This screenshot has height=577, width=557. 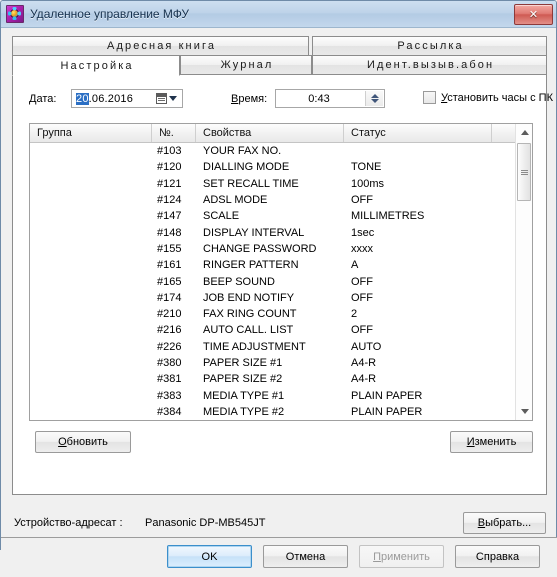 What do you see at coordinates (429, 46) in the screenshot?
I see `tab-distribution: Рассылка` at bounding box center [429, 46].